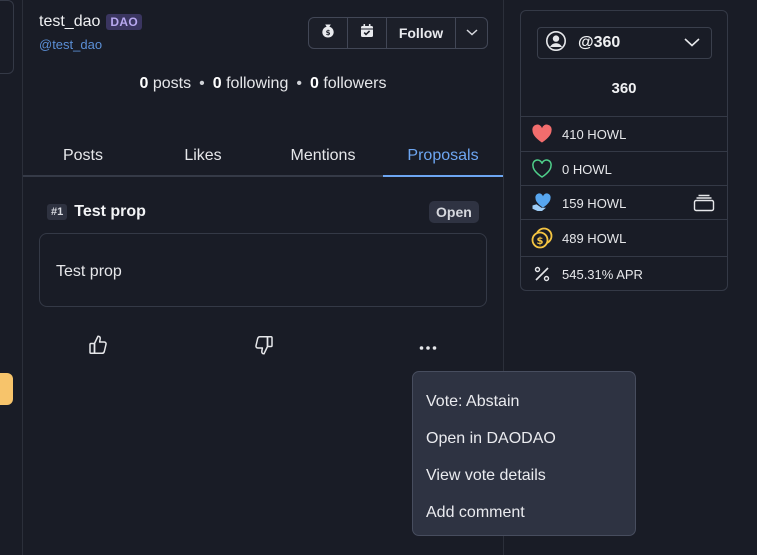 Image resolution: width=757 pixels, height=555 pixels. I want to click on more-horizontal-icon, so click(428, 347).